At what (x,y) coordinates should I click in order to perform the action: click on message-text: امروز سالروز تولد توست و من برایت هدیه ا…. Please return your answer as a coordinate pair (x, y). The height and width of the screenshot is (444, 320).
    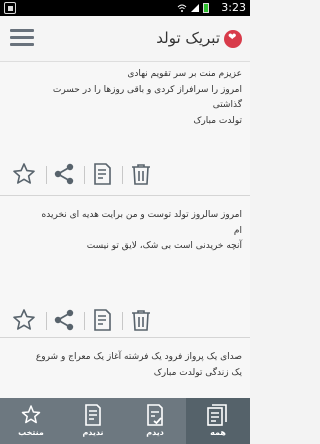
    Looking at the image, I should click on (125, 231).